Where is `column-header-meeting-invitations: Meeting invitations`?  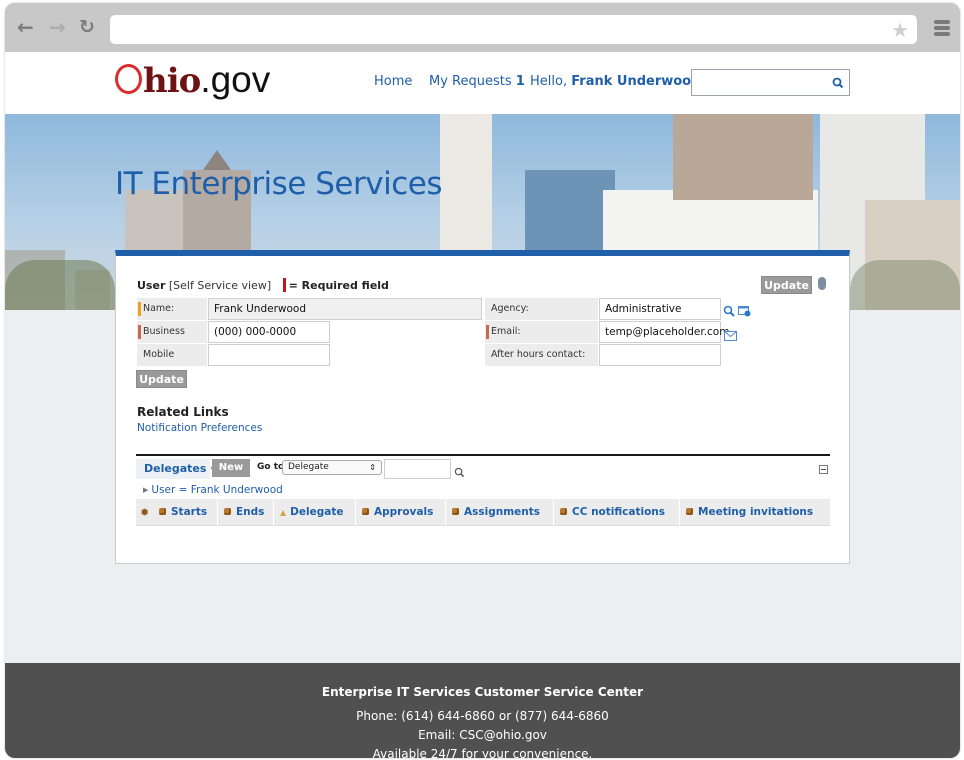
column-header-meeting-invitations: Meeting invitations is located at coordinates (755, 512).